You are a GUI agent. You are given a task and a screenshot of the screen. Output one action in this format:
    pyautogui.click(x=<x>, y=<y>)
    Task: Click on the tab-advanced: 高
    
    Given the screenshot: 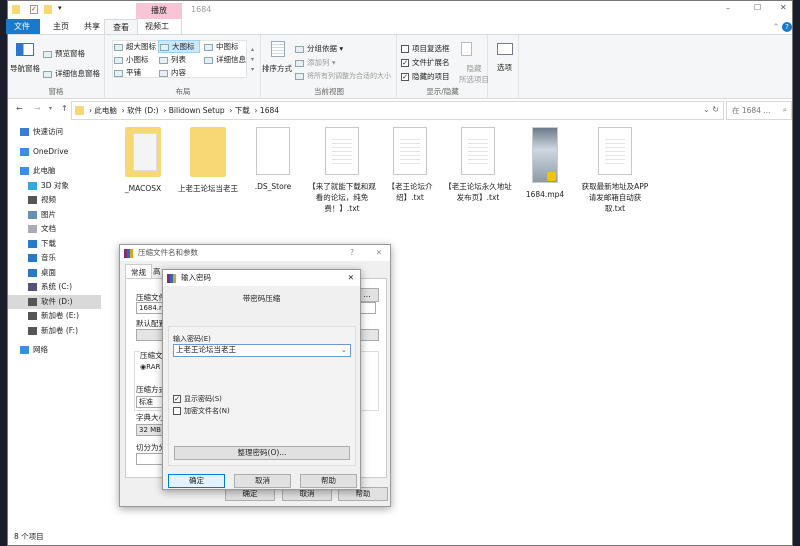 What is the action you would take?
    pyautogui.click(x=157, y=271)
    